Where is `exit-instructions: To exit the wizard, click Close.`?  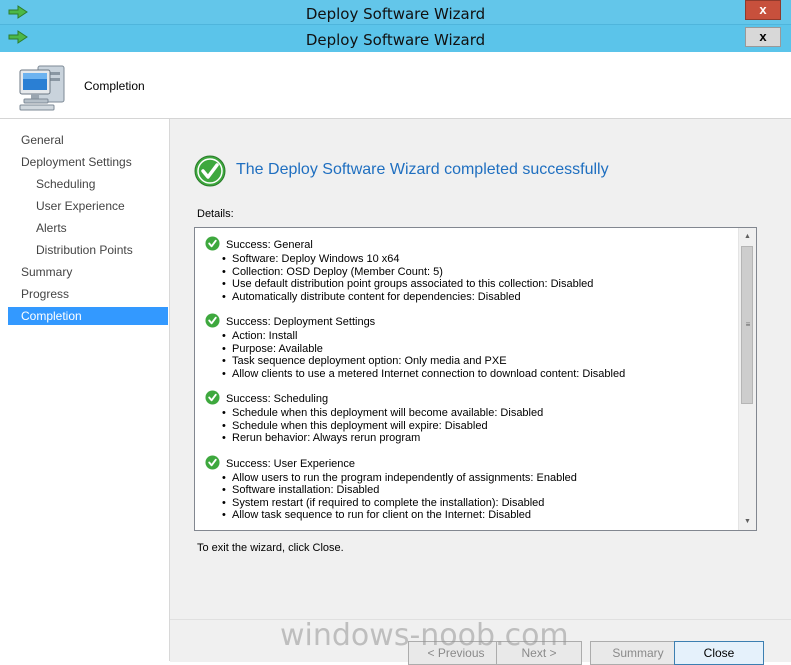 exit-instructions: To exit the wizard, click Close. is located at coordinates (270, 548).